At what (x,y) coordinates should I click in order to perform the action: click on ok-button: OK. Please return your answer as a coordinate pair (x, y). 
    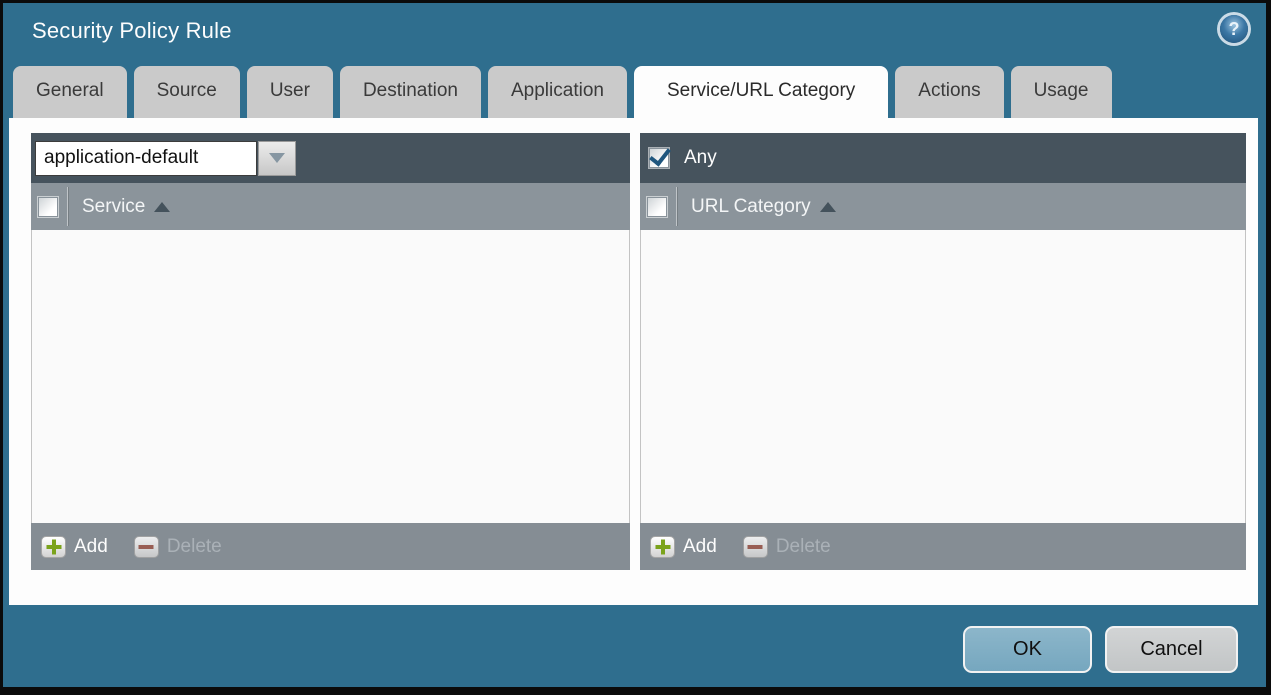
    Looking at the image, I should click on (1027, 649).